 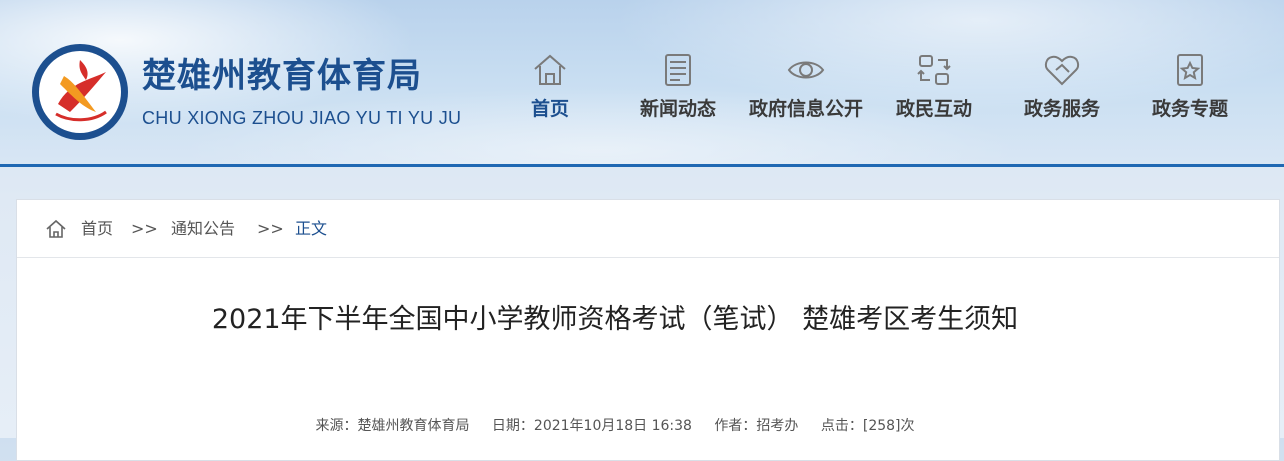 What do you see at coordinates (1190, 90) in the screenshot?
I see `nav-item-topics: 政务专题` at bounding box center [1190, 90].